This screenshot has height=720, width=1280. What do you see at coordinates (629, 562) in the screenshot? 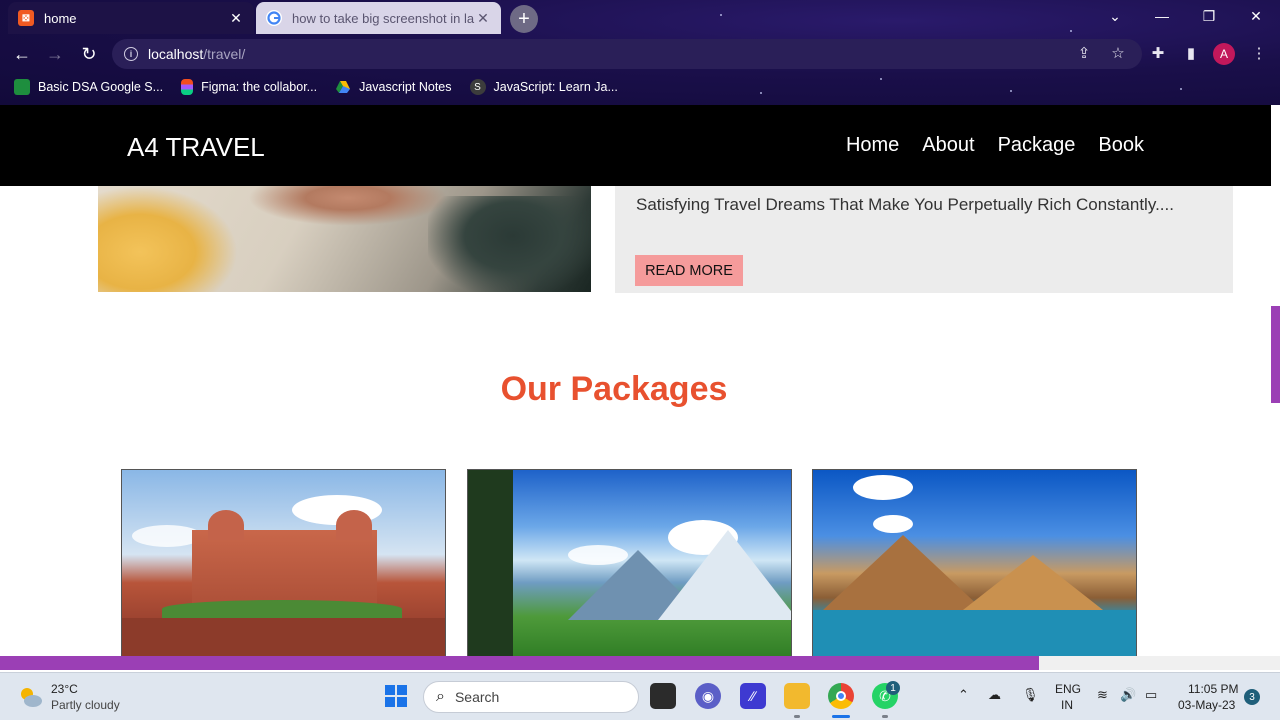
I see `package-card-valley` at bounding box center [629, 562].